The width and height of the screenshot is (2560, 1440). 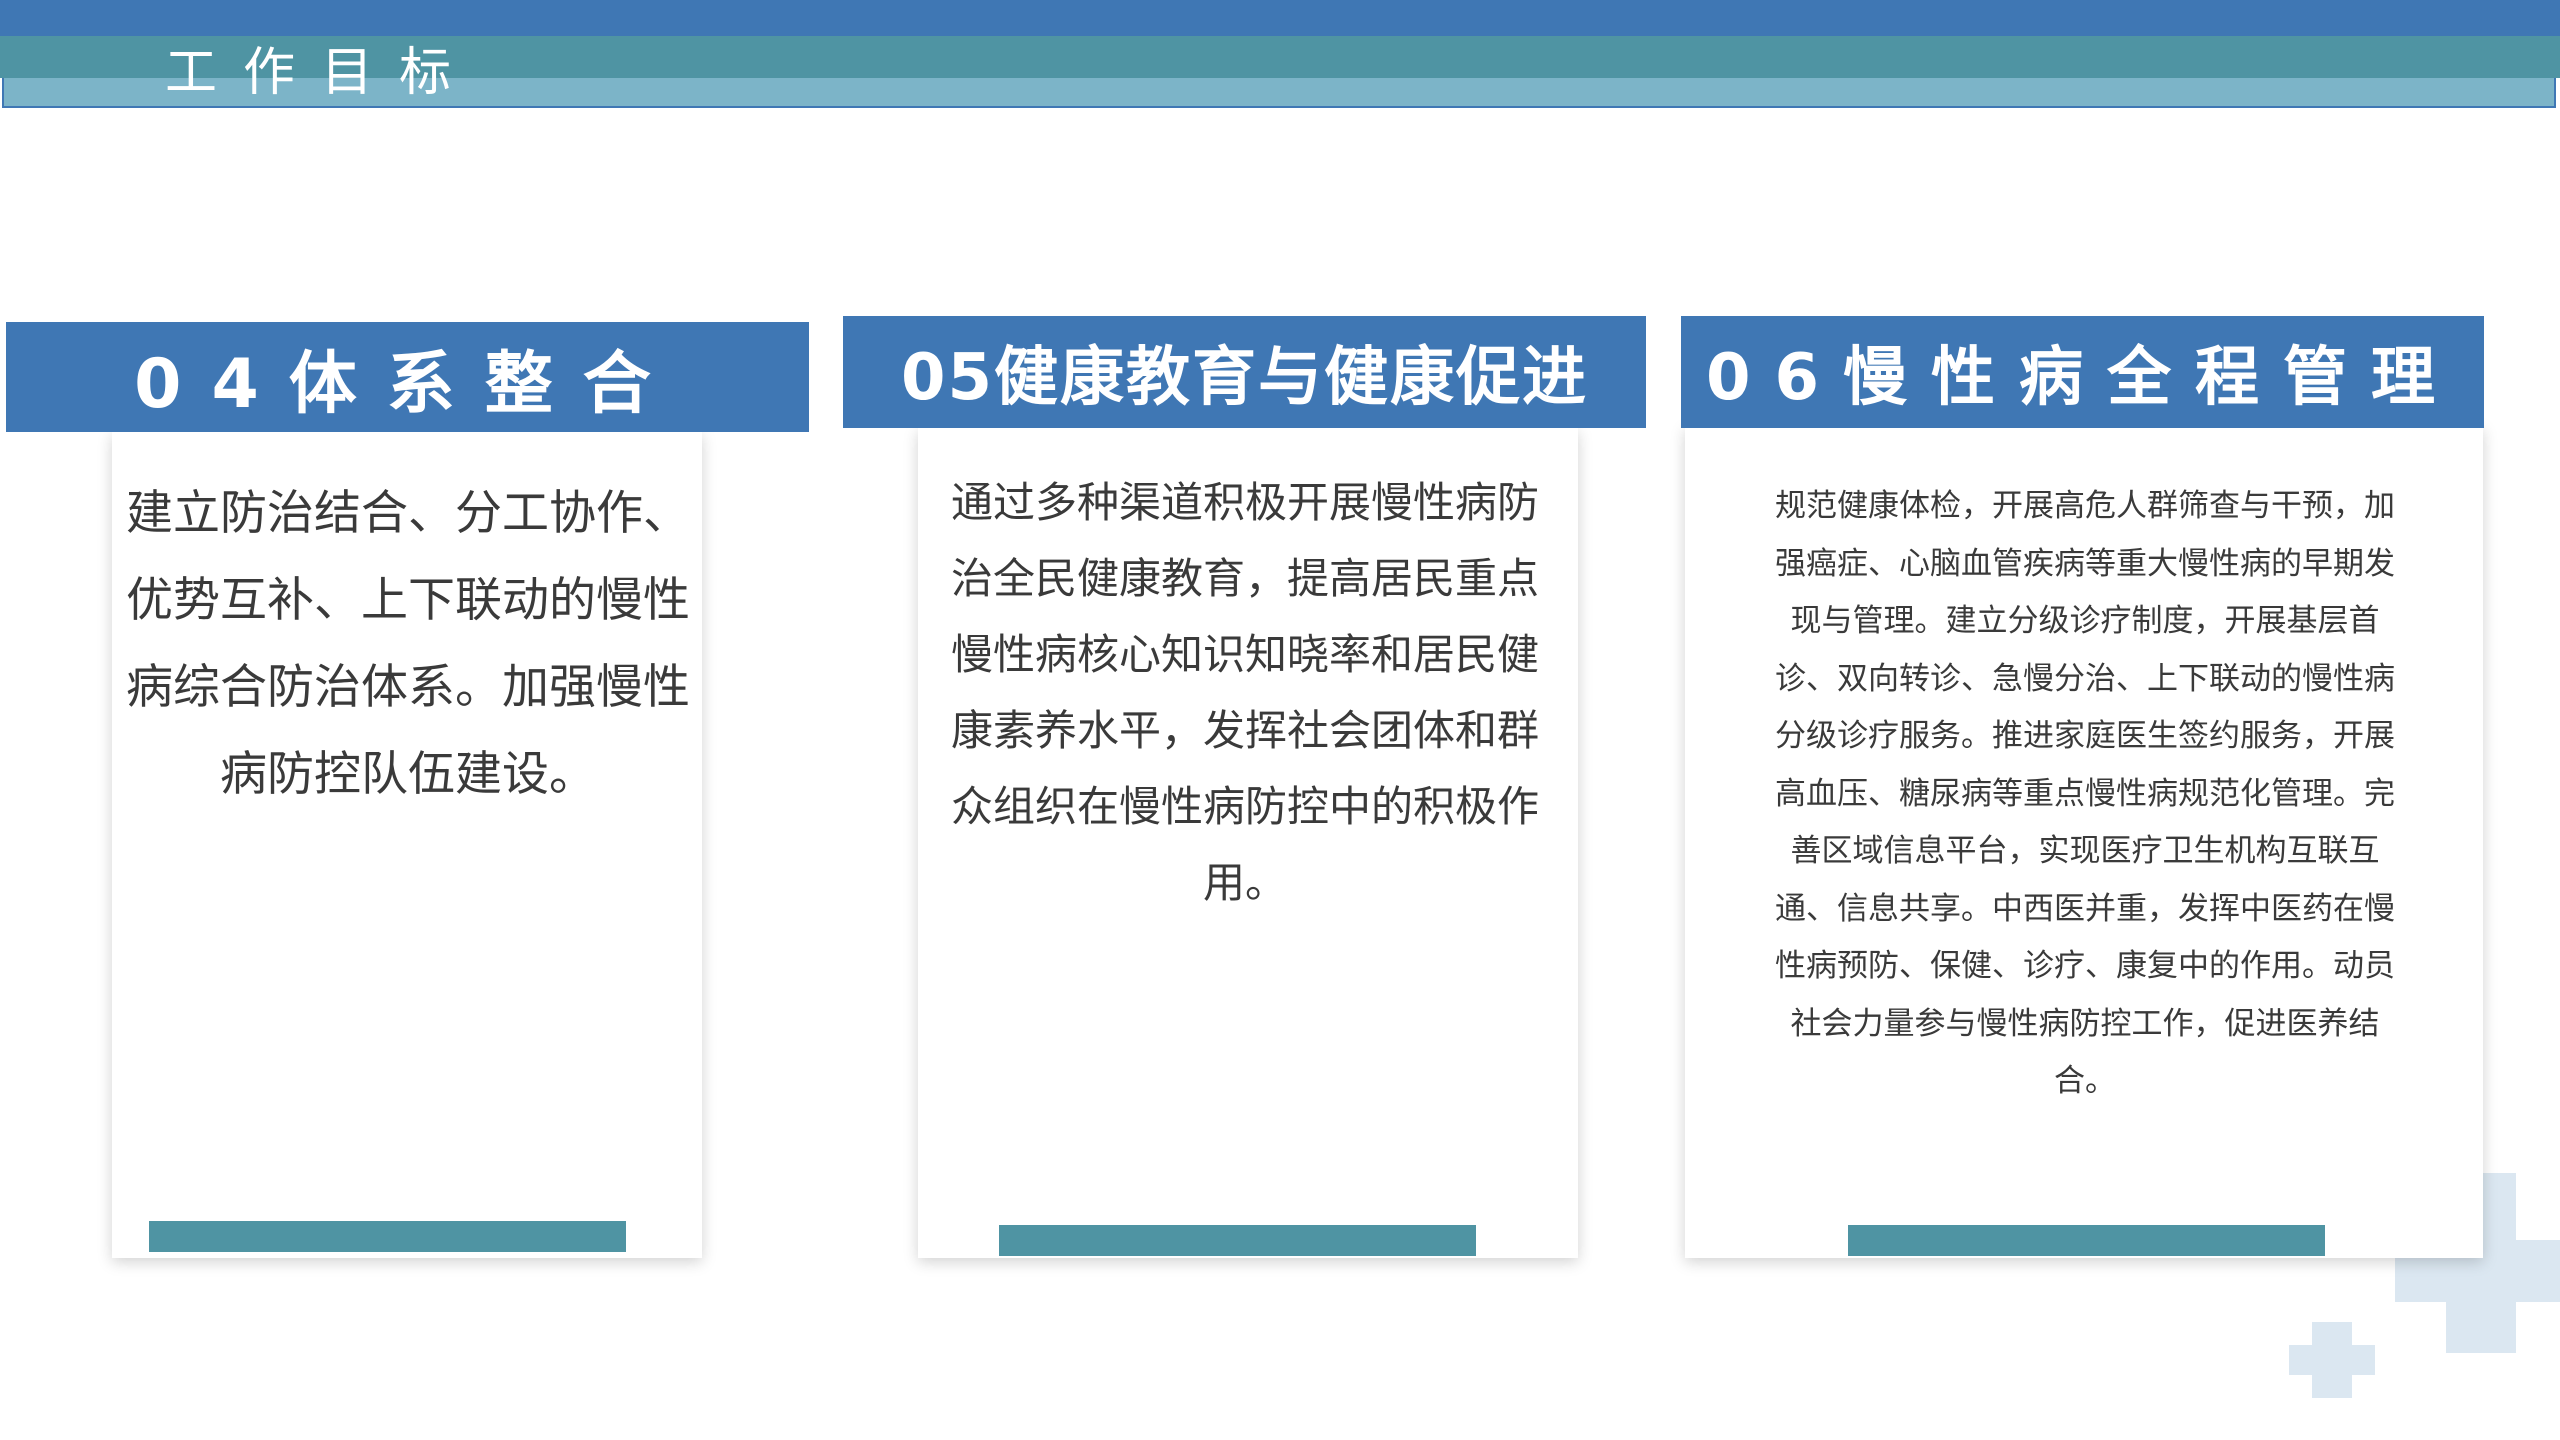 I want to click on goal-card-06-footer-bar, so click(x=2086, y=1240).